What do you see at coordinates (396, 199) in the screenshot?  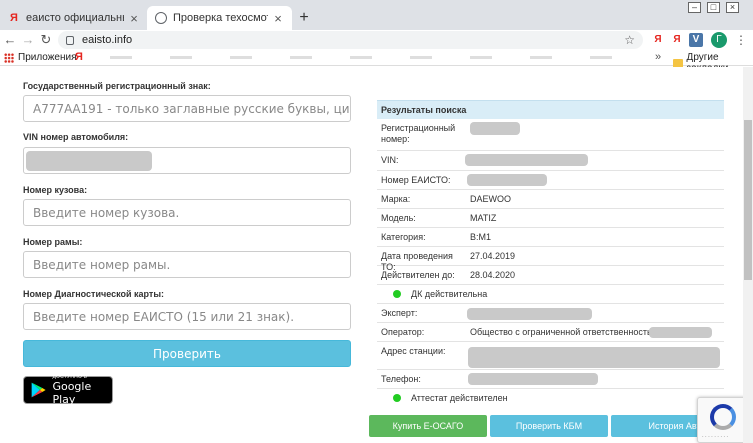 I see `result-key: Марка:` at bounding box center [396, 199].